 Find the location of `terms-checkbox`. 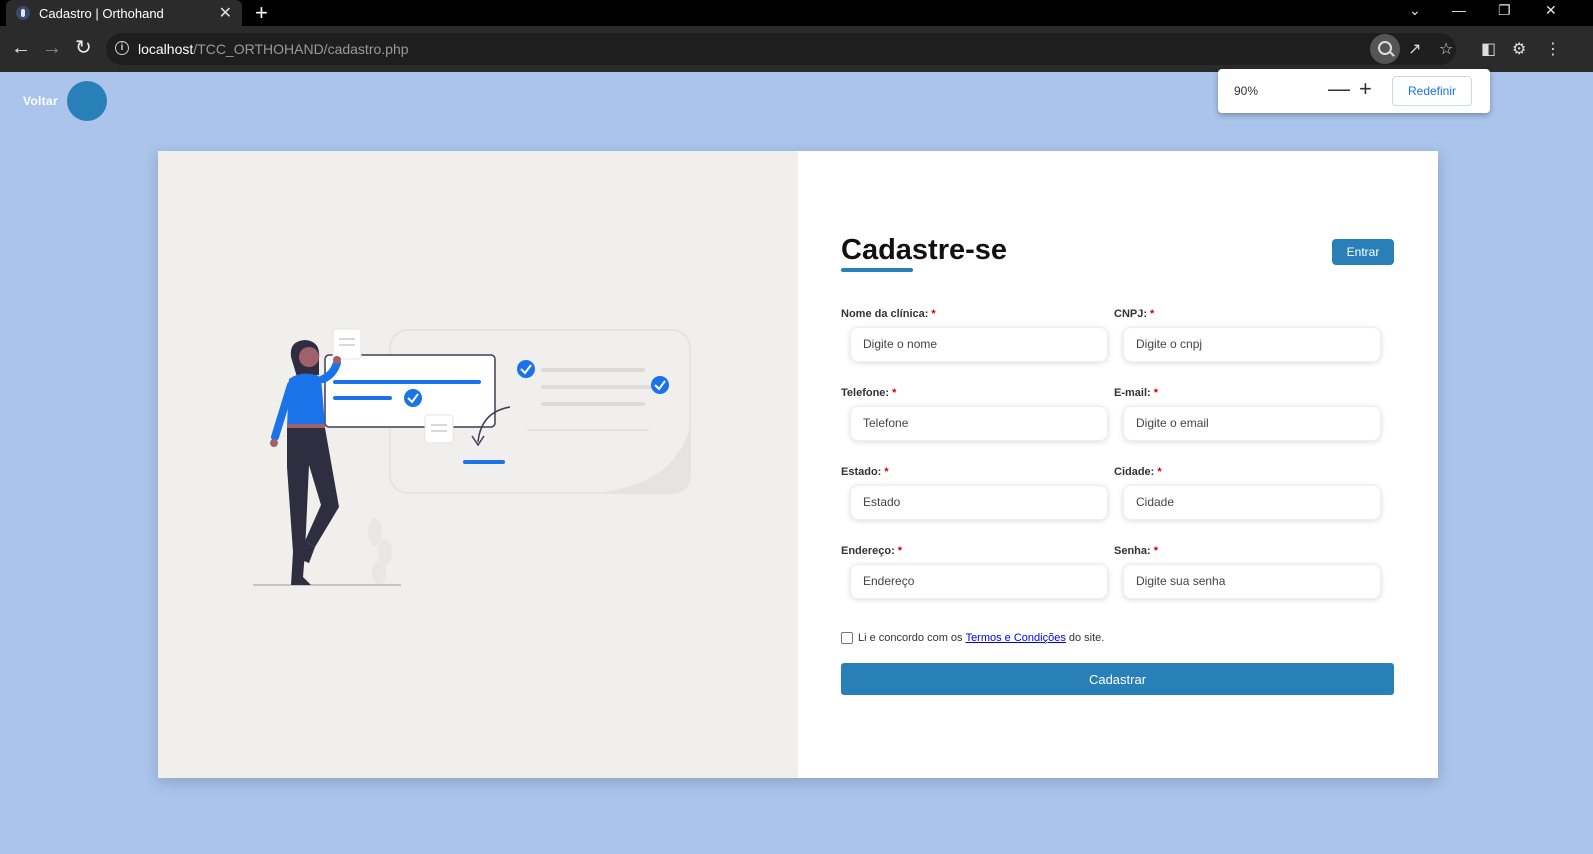

terms-checkbox is located at coordinates (847, 638).